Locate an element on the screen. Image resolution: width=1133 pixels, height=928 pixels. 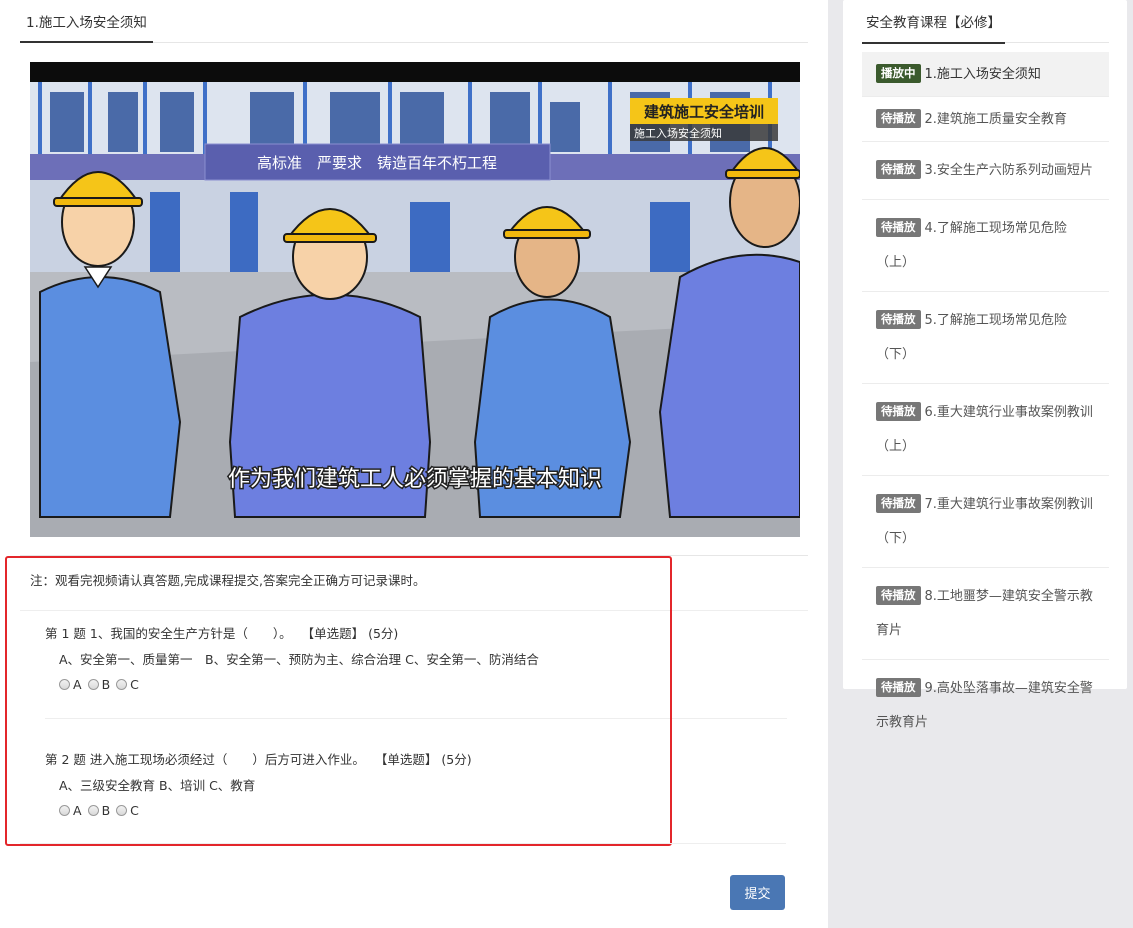
question-title: 第 1 题 1、我国的安全生产方针是（ ）。 【单选题】 (5分) is located at coordinates (415, 634).